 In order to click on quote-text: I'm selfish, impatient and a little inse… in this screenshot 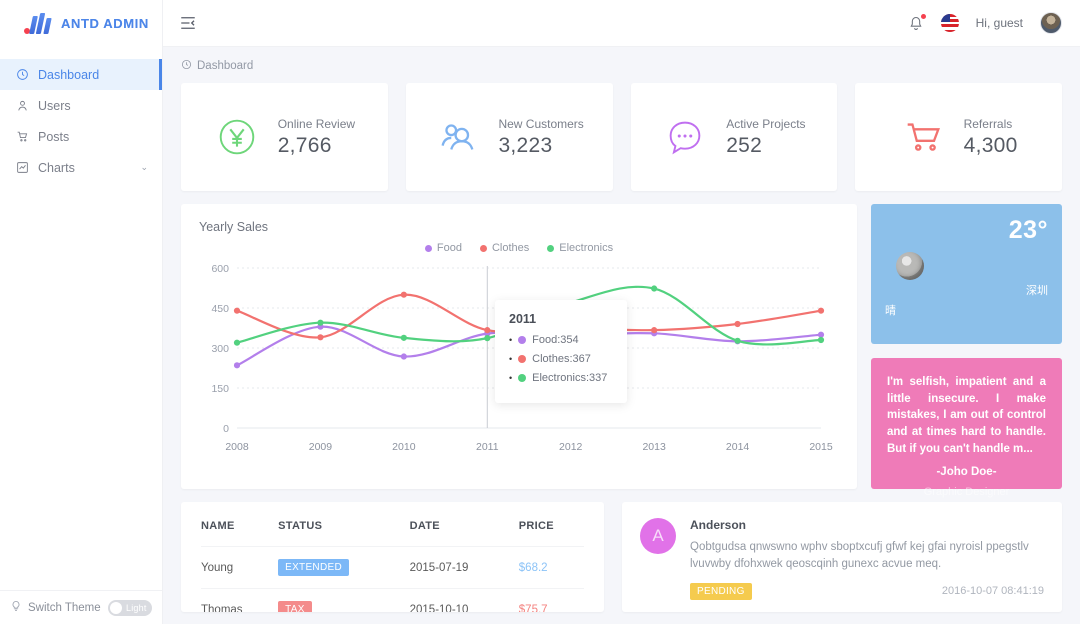, I will do `click(966, 415)`.